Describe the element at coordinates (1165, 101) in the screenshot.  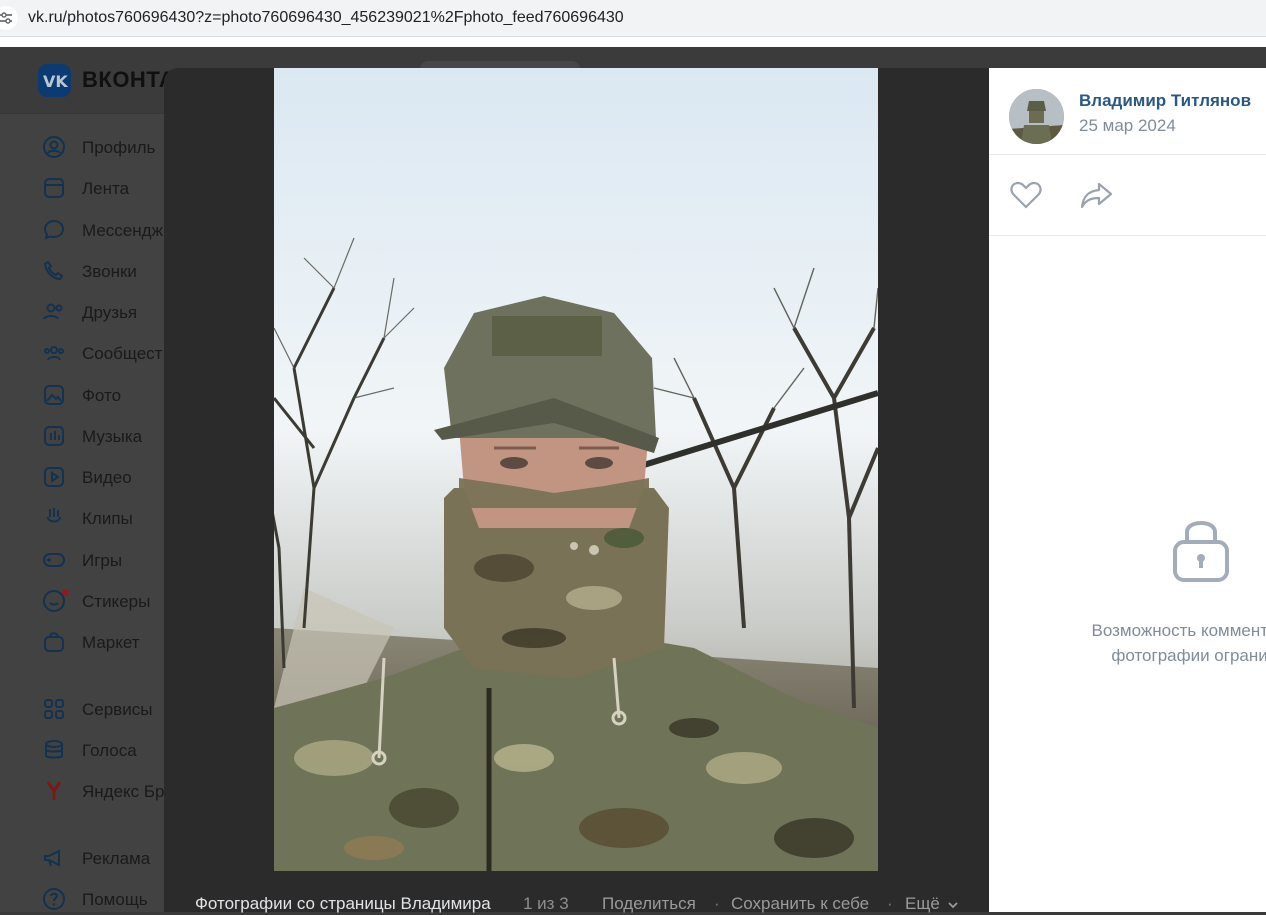
I see `author-name-link: Владимир Титлянов` at that location.